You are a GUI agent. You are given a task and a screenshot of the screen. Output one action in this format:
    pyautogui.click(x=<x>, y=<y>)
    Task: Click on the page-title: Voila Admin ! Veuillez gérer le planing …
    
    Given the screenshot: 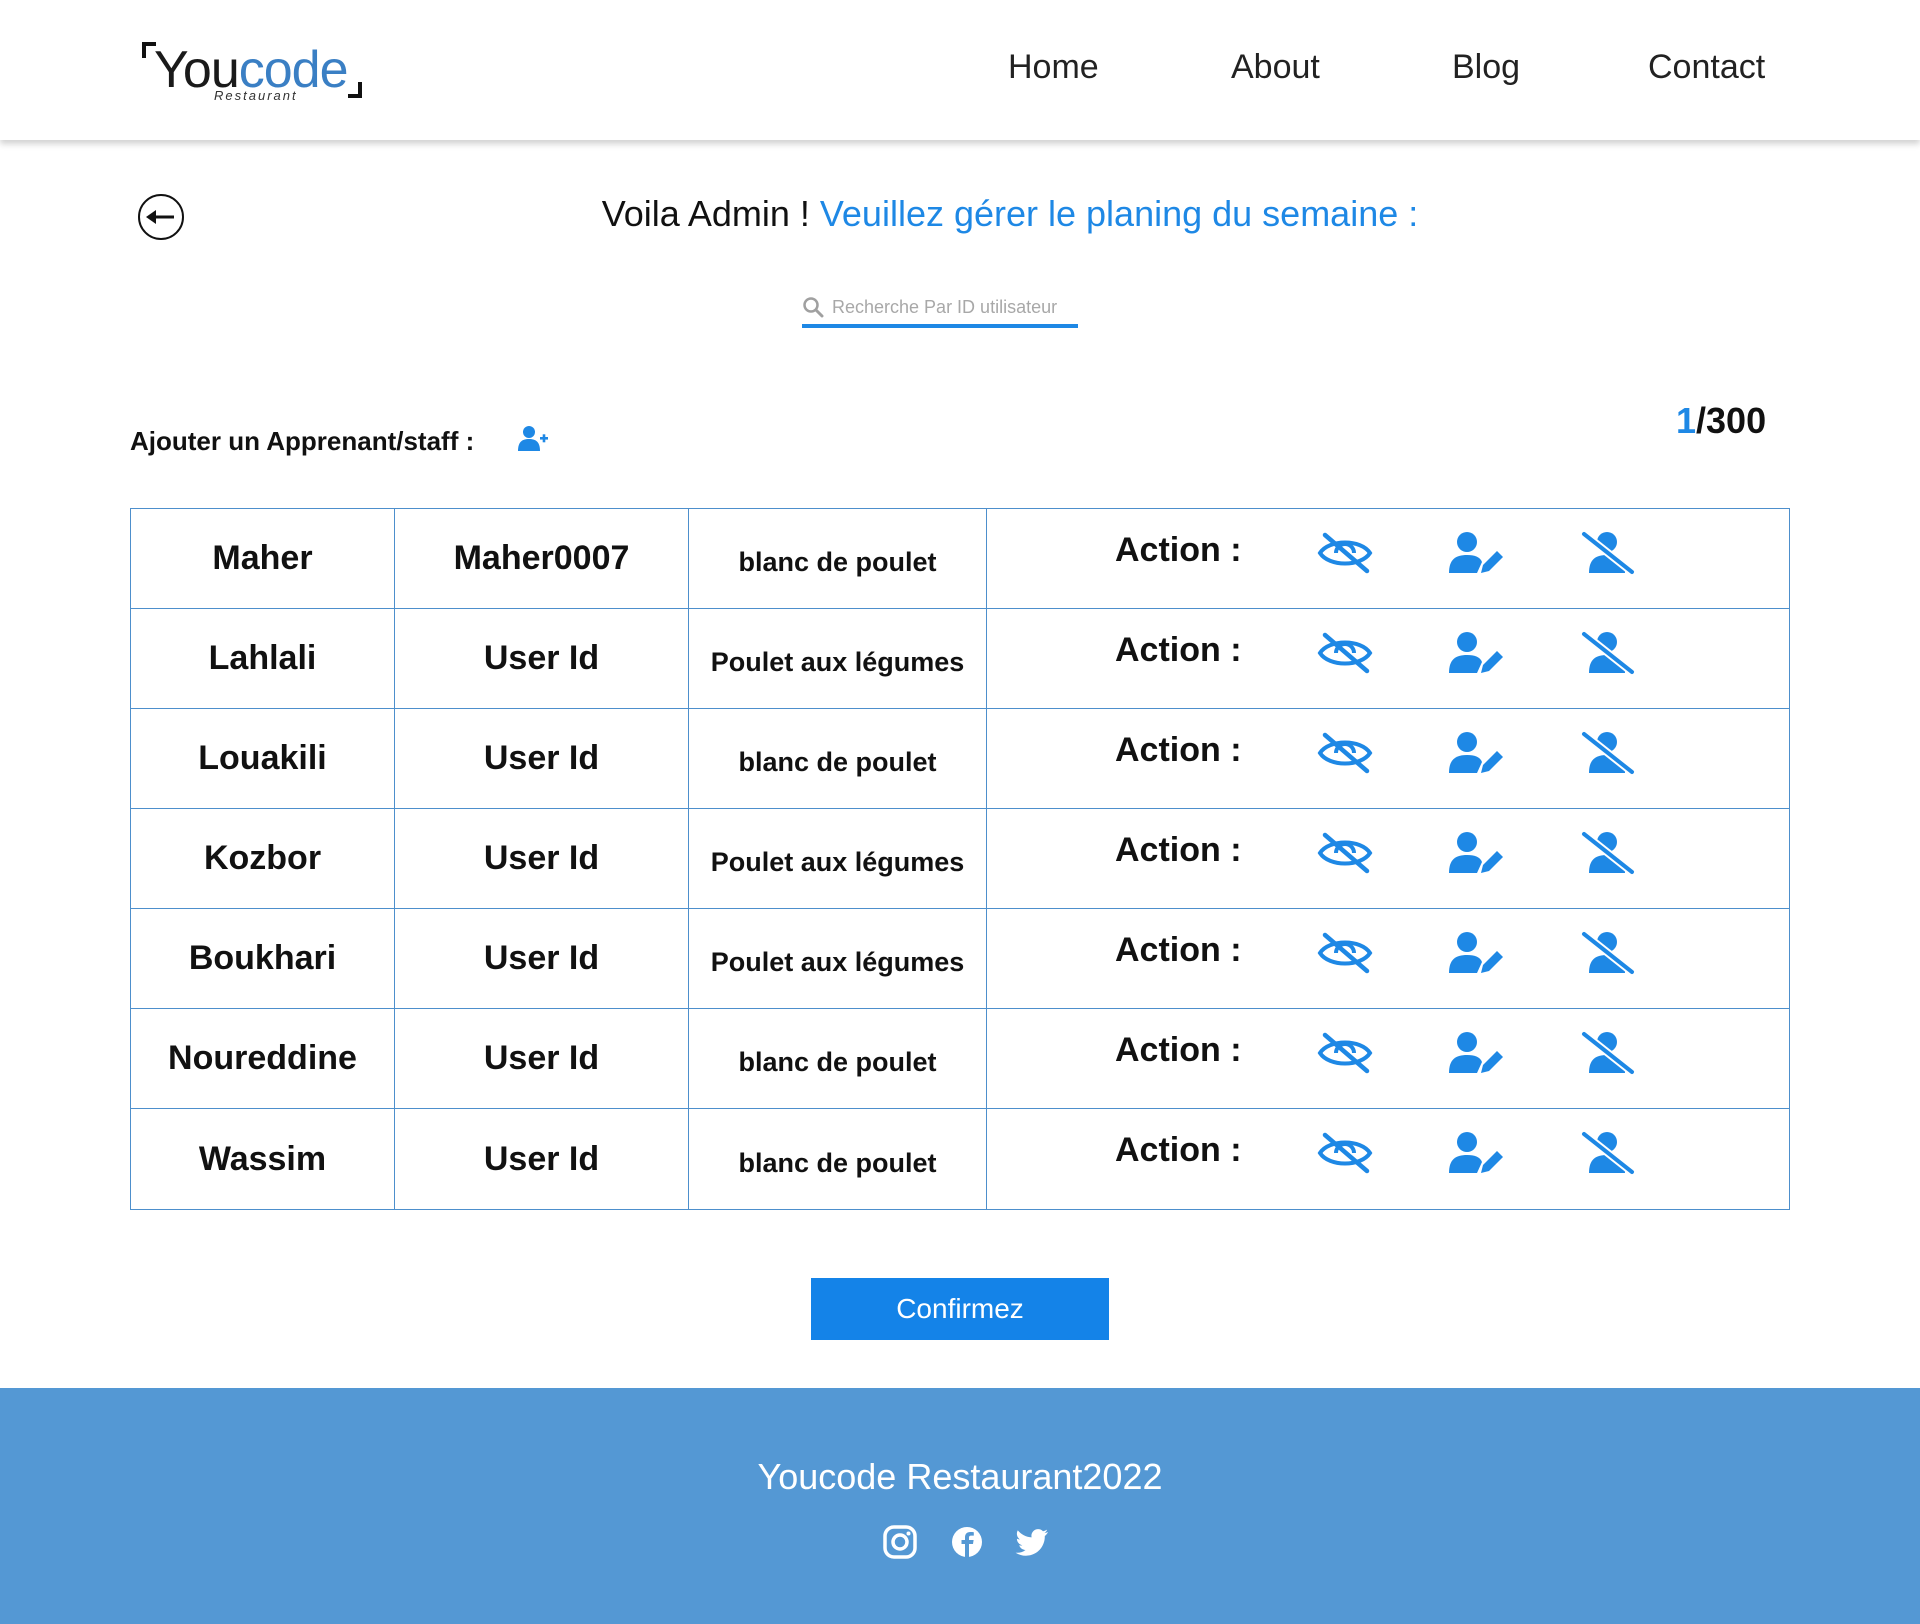 What is the action you would take?
    pyautogui.click(x=960, y=214)
    